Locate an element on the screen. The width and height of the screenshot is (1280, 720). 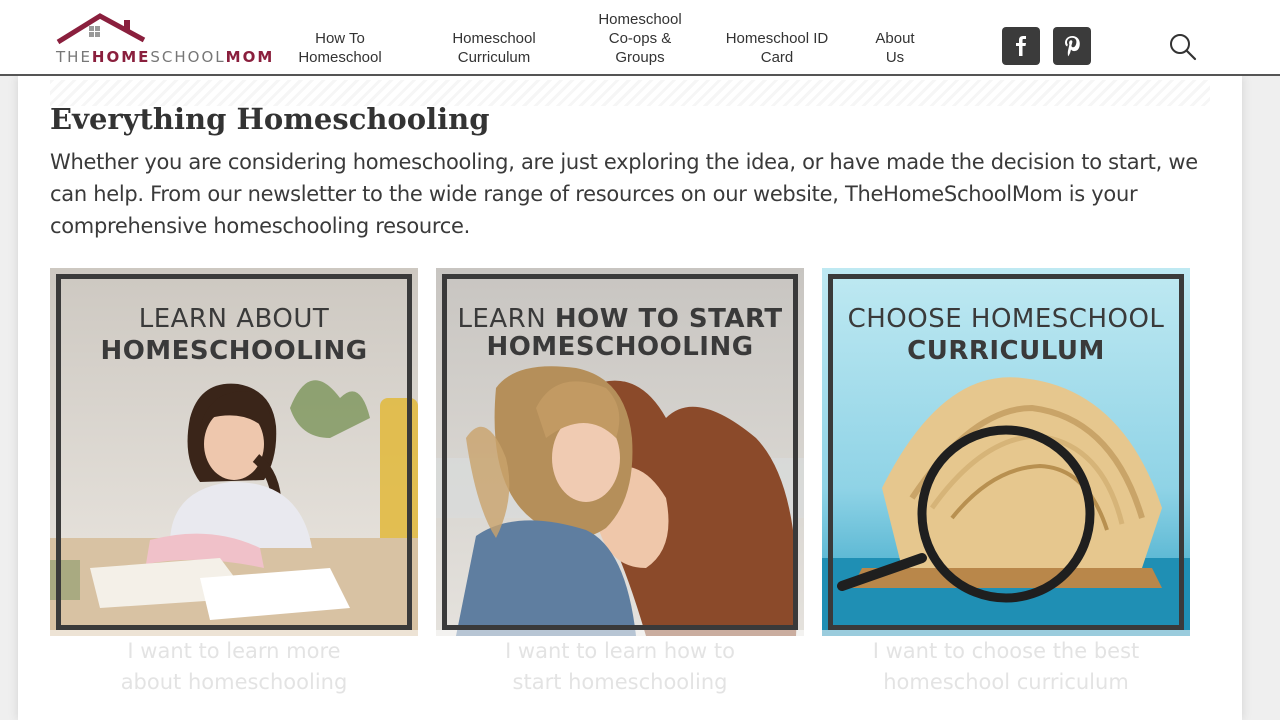
search-icon is located at coordinates (1183, 47).